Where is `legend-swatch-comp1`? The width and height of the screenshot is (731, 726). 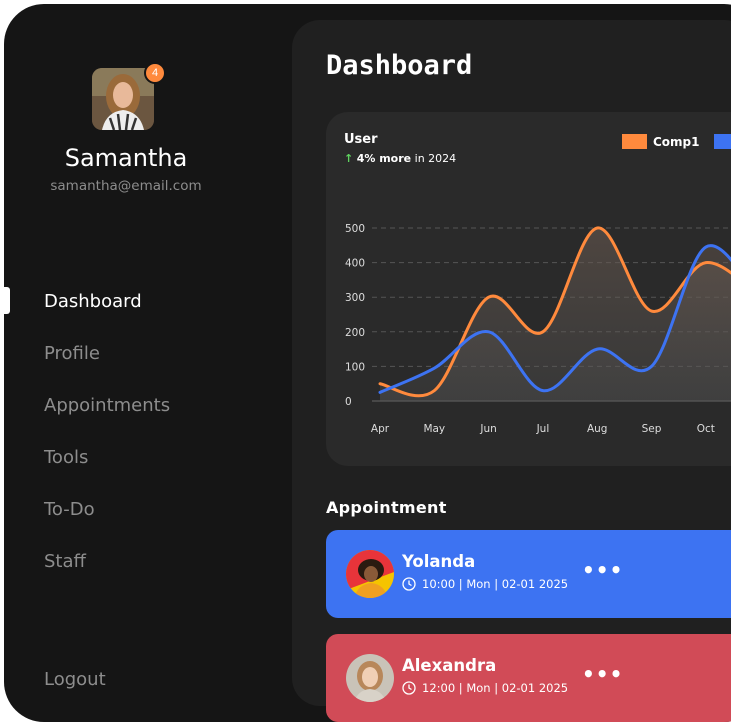
legend-swatch-comp1 is located at coordinates (634, 141).